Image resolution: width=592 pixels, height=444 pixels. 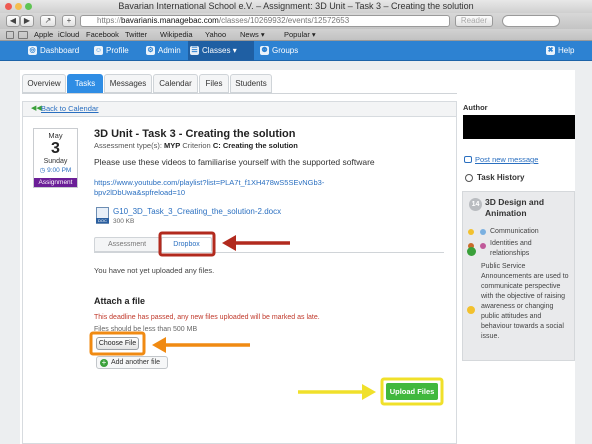 What do you see at coordinates (159, 345) in the screenshot?
I see `choose-file-arrow-head` at bounding box center [159, 345].